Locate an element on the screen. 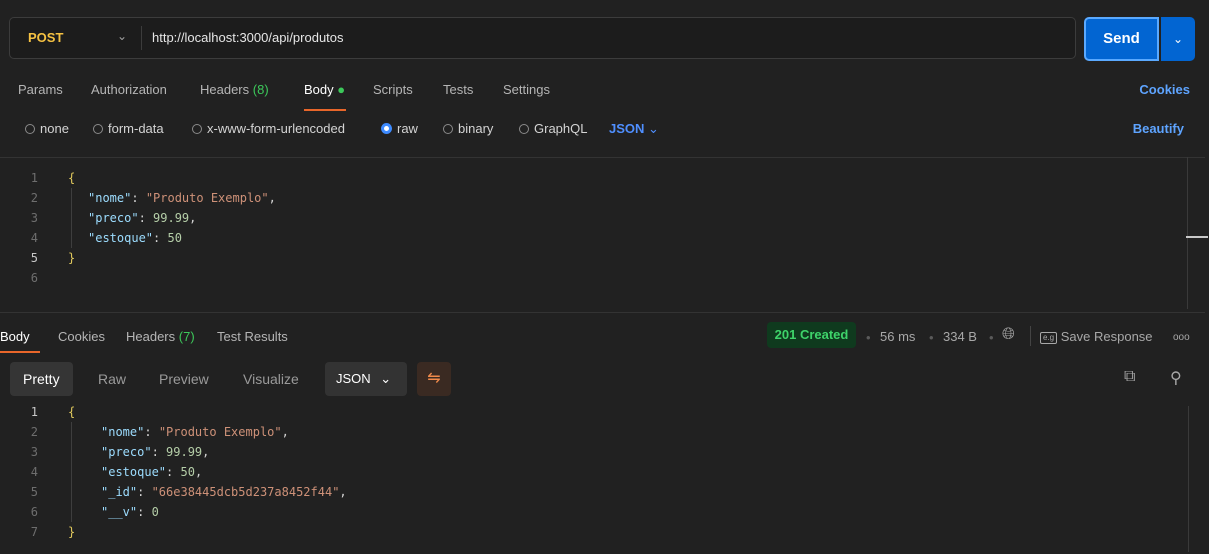  tab-body: Body ● is located at coordinates (324, 89).